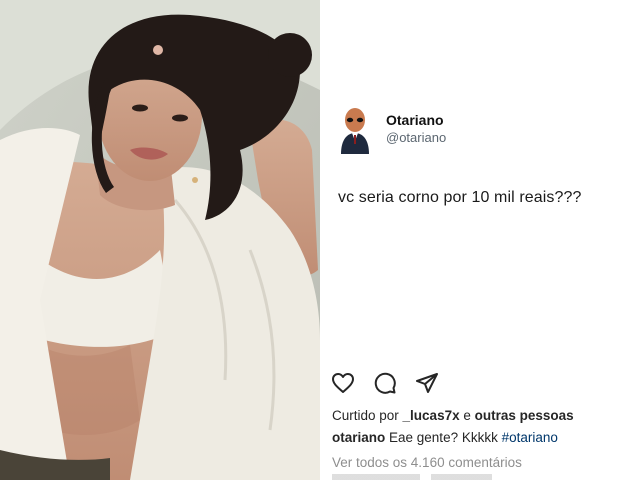 This screenshot has height=480, width=640. Describe the element at coordinates (412, 477) in the screenshot. I see `cut-off-comment-line` at that location.